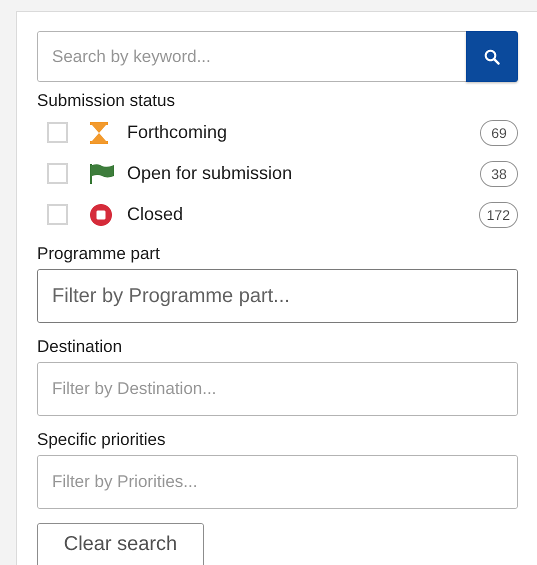 This screenshot has height=565, width=537. I want to click on search-button, so click(492, 56).